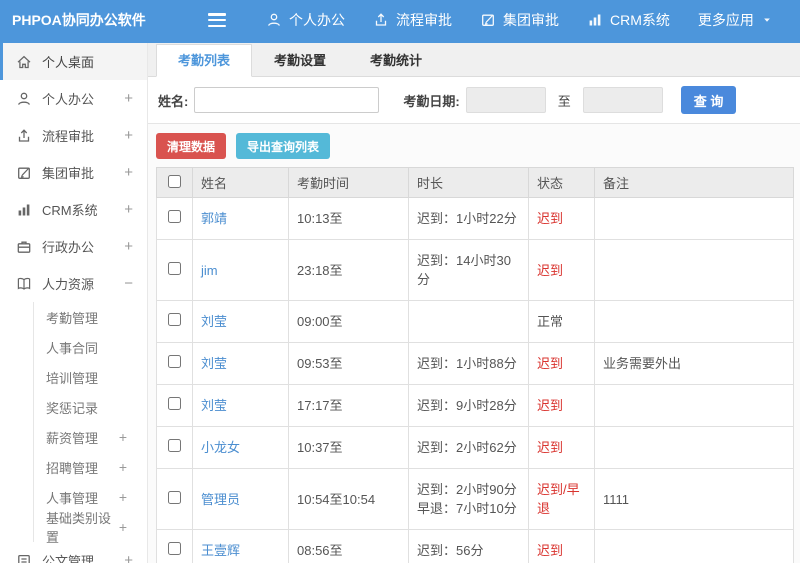  What do you see at coordinates (217, 20) in the screenshot?
I see `menu-toggle-icon` at bounding box center [217, 20].